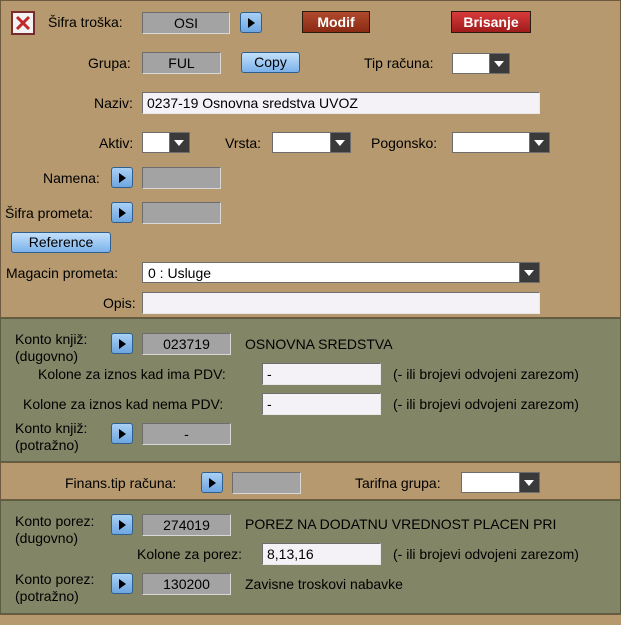  What do you see at coordinates (186, 344) in the screenshot?
I see `konto-dugovno-field: 023719` at bounding box center [186, 344].